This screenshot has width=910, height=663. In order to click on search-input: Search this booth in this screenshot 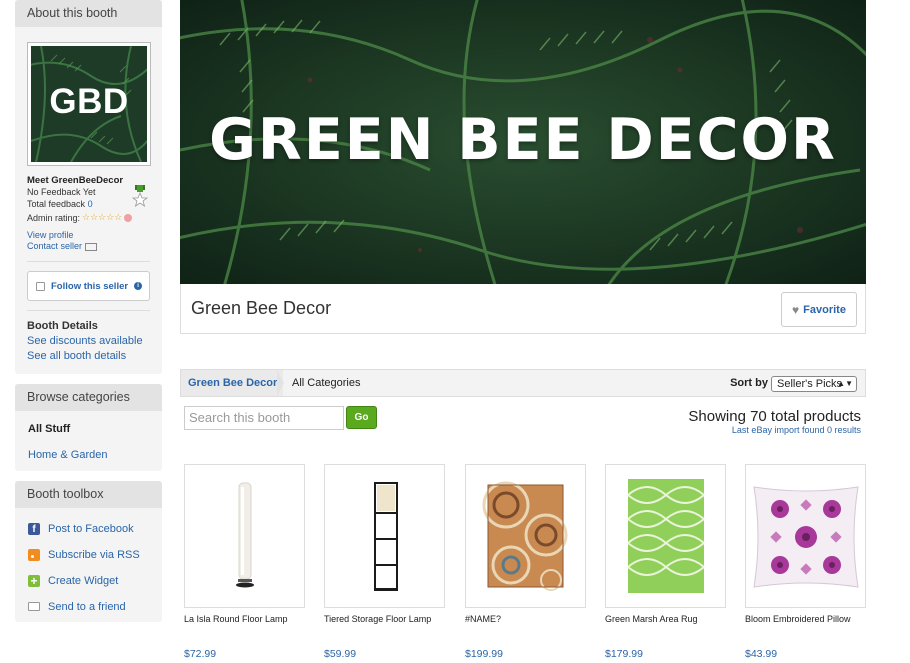, I will do `click(264, 418)`.